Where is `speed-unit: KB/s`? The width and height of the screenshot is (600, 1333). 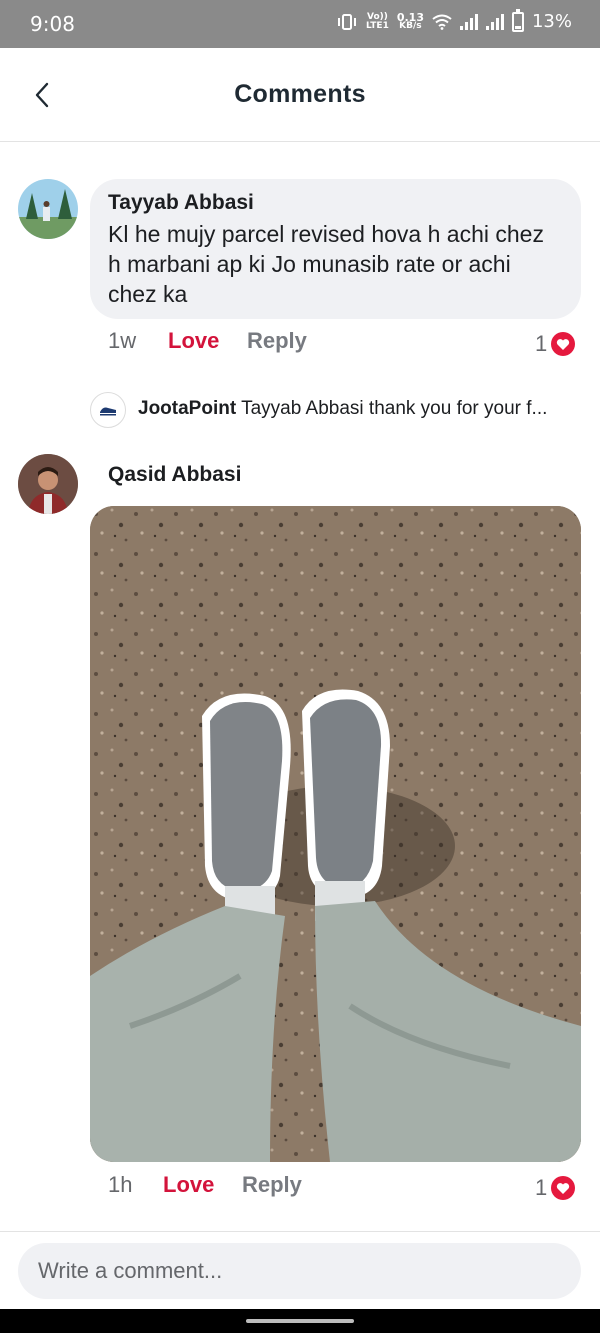
speed-unit: KB/s is located at coordinates (410, 25).